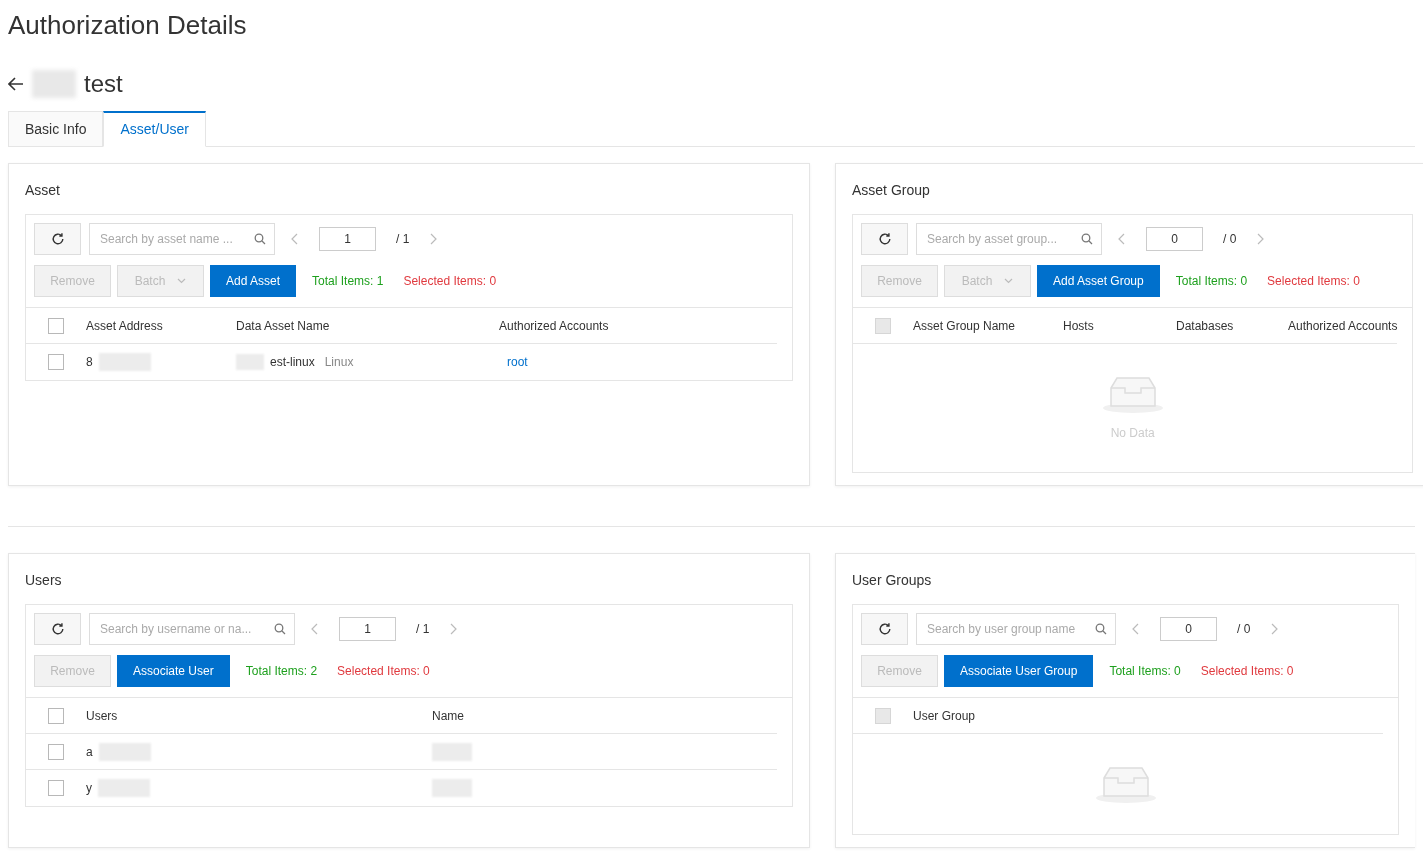  I want to click on page-title: Authorization Details, so click(128, 25).